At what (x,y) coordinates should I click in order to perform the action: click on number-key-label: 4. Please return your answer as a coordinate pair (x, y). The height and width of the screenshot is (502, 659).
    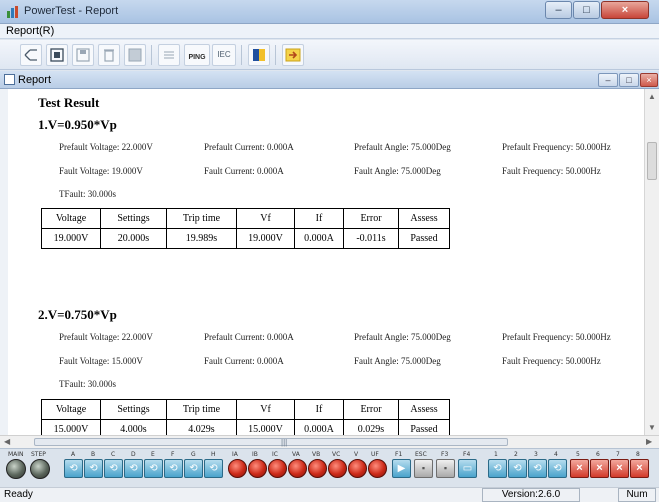
    Looking at the image, I should click on (556, 454).